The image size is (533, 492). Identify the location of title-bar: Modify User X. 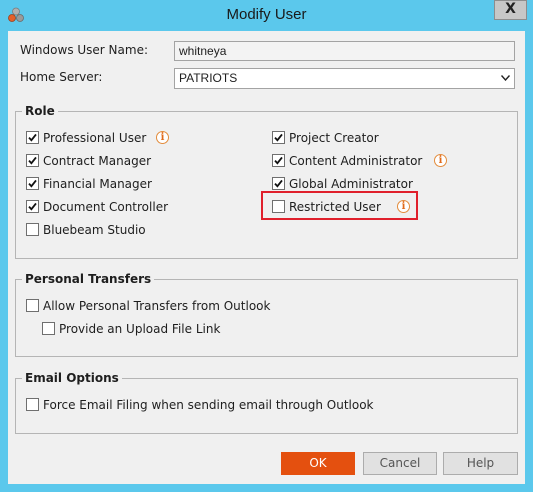
(266, 15).